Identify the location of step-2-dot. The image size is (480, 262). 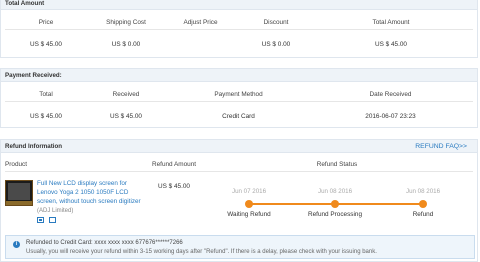
(335, 204).